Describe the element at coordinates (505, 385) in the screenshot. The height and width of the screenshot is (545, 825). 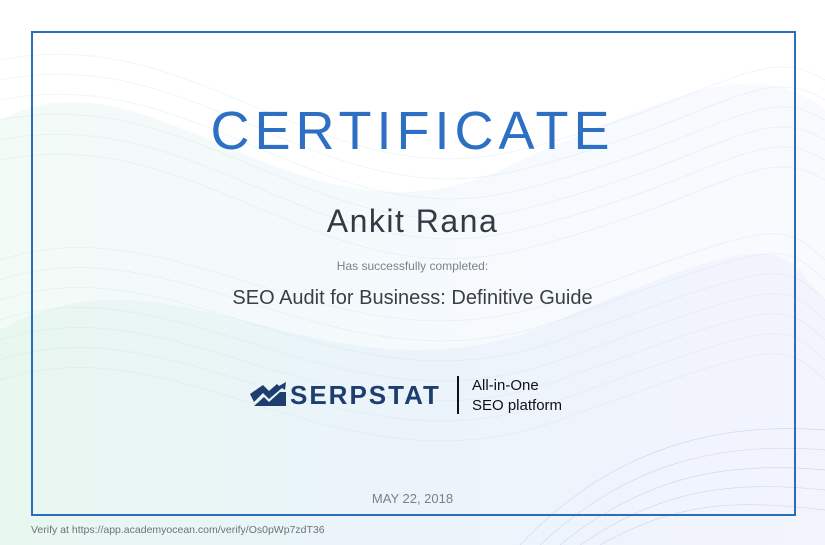
I see `tagline-line-1: All-in-One` at that location.